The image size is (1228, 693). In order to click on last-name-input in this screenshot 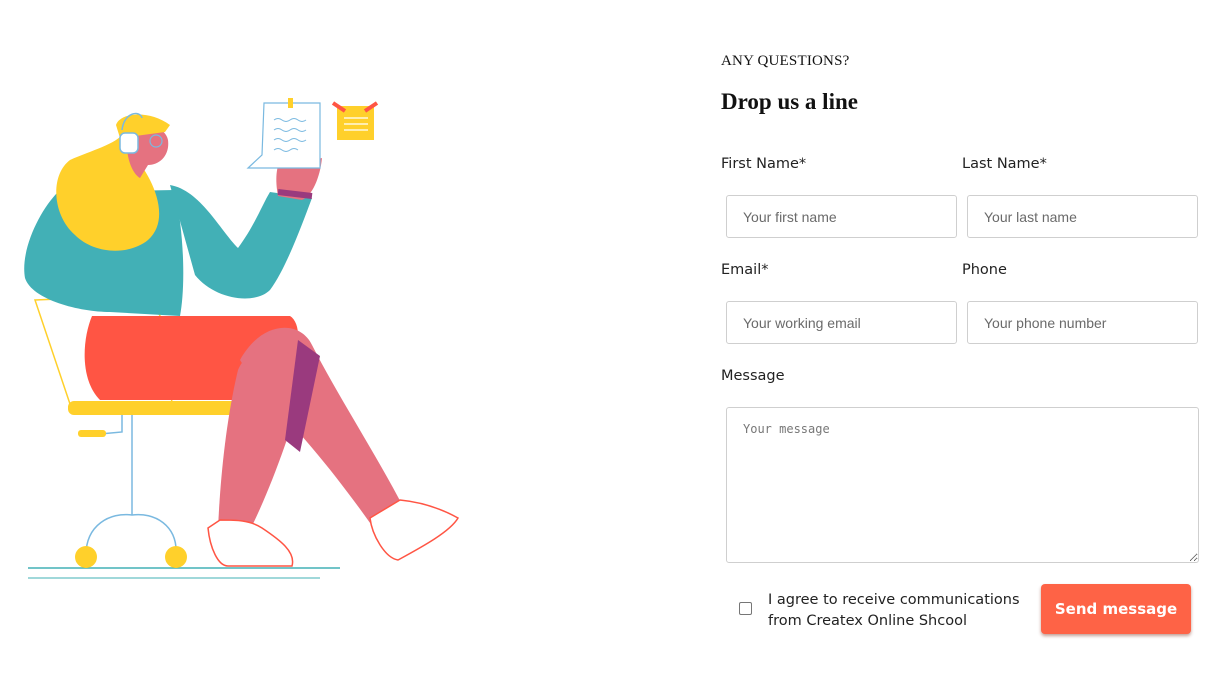, I will do `click(1082, 216)`.